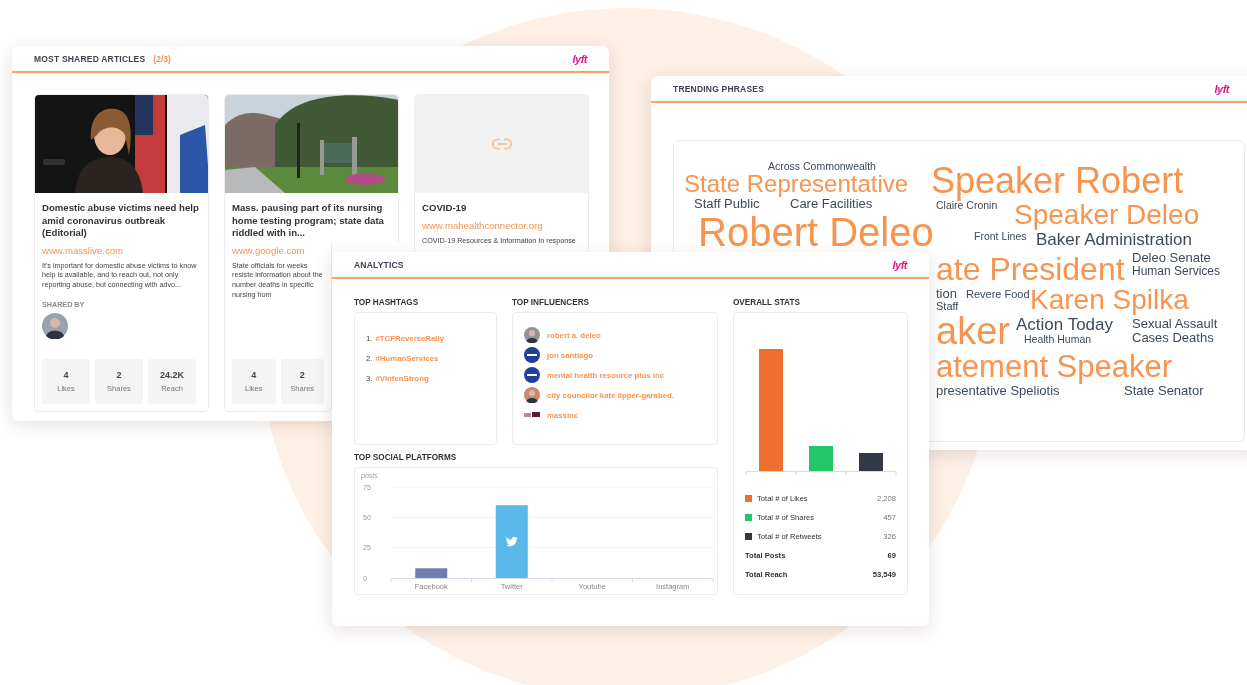  Describe the element at coordinates (386, 302) in the screenshot. I see `section-title: TOP HASHTAGS` at that location.